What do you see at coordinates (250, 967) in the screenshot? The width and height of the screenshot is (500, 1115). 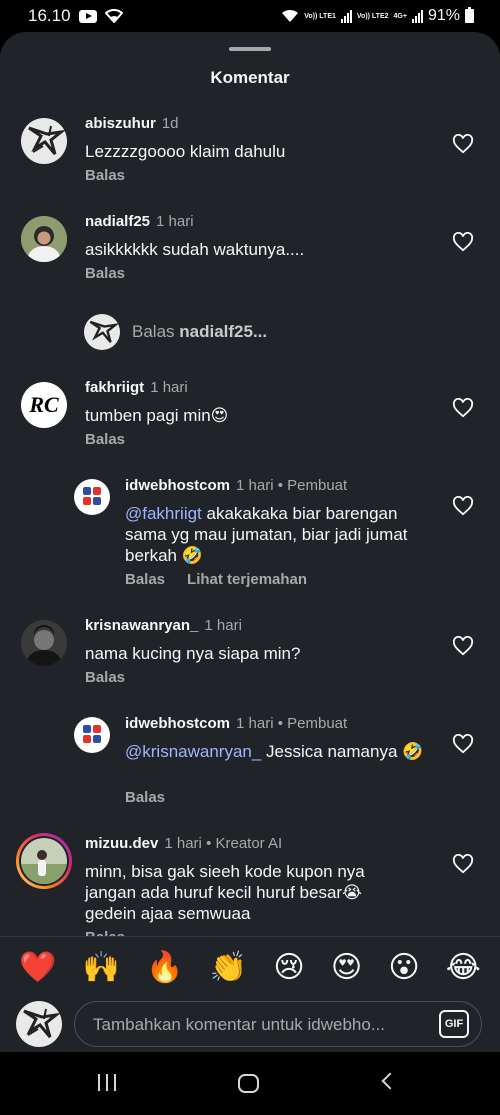 I see `emoji-quick-bar: ❤️ 🙌 🔥 👏 😢 😍 😮 😂` at bounding box center [250, 967].